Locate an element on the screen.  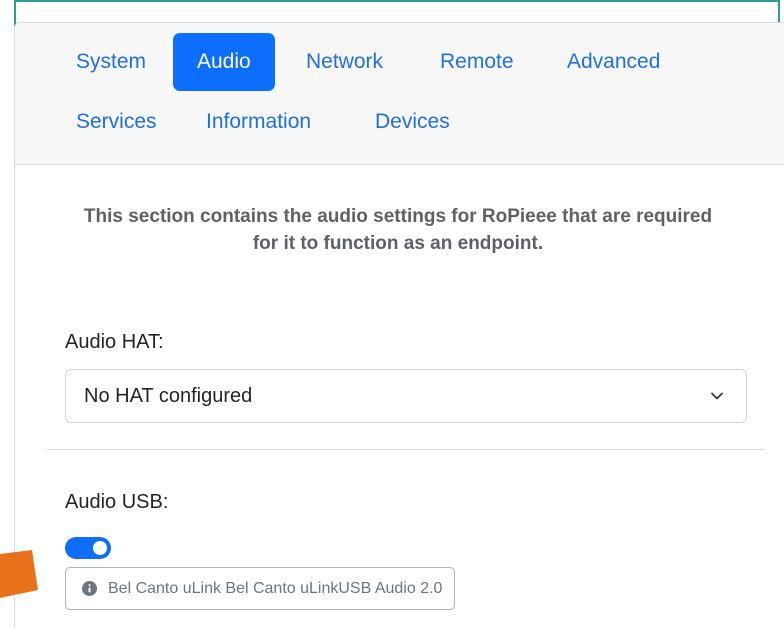
arrow-icon is located at coordinates (19, 574).